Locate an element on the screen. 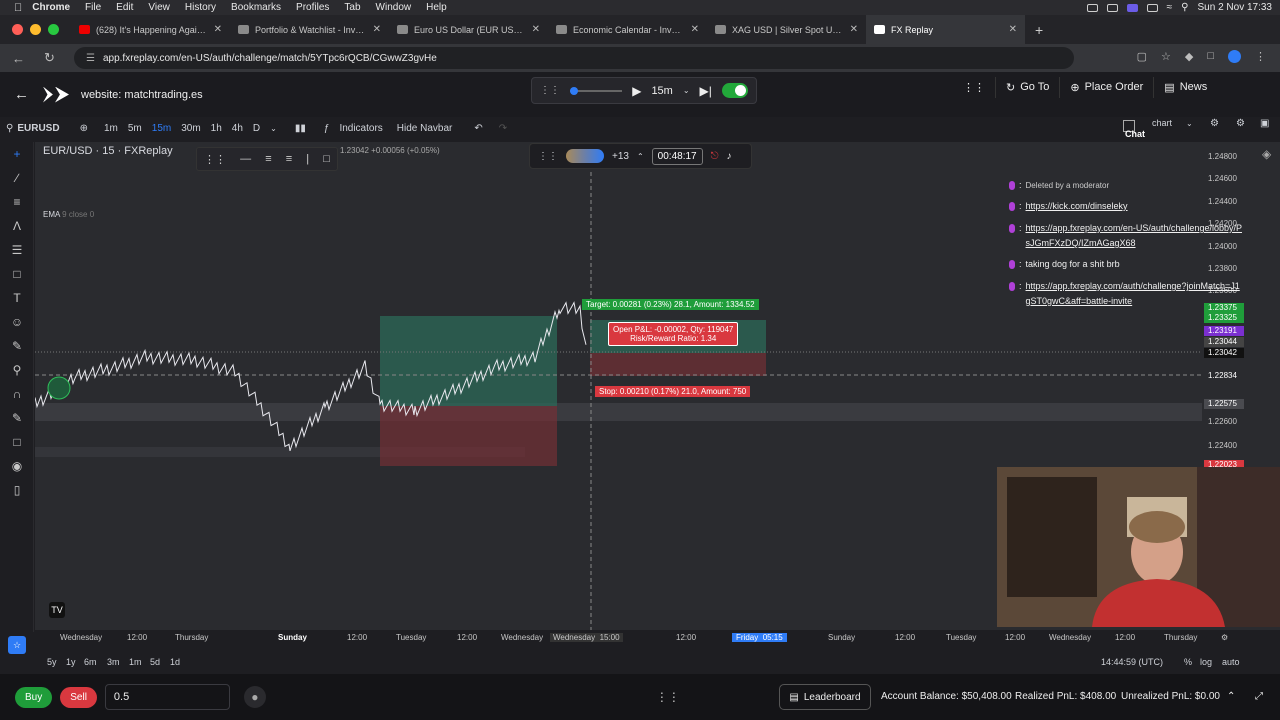  music-icon: ♪ is located at coordinates (729, 156).